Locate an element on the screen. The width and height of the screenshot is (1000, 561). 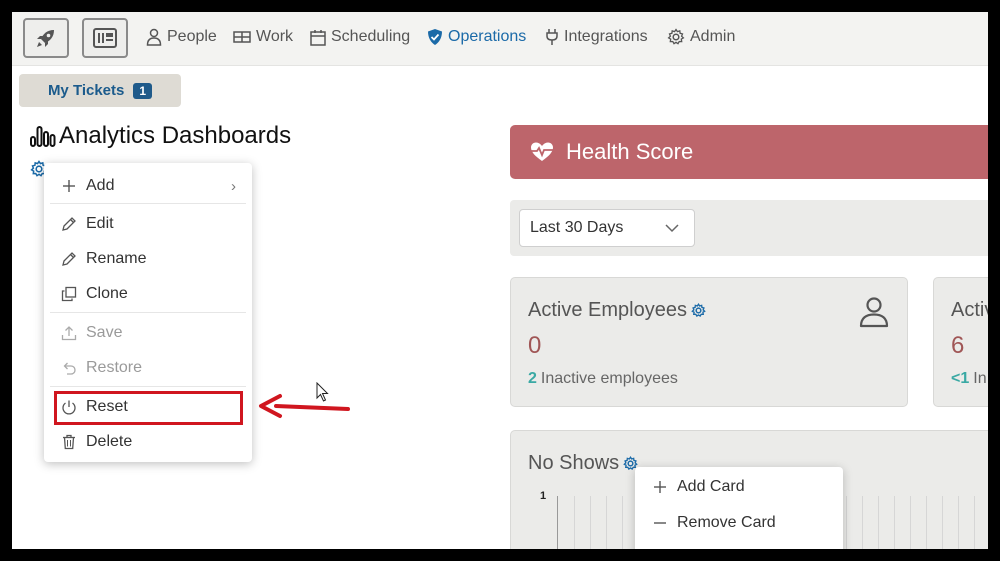
menu-item-add-card: Add Card is located at coordinates (739, 487).